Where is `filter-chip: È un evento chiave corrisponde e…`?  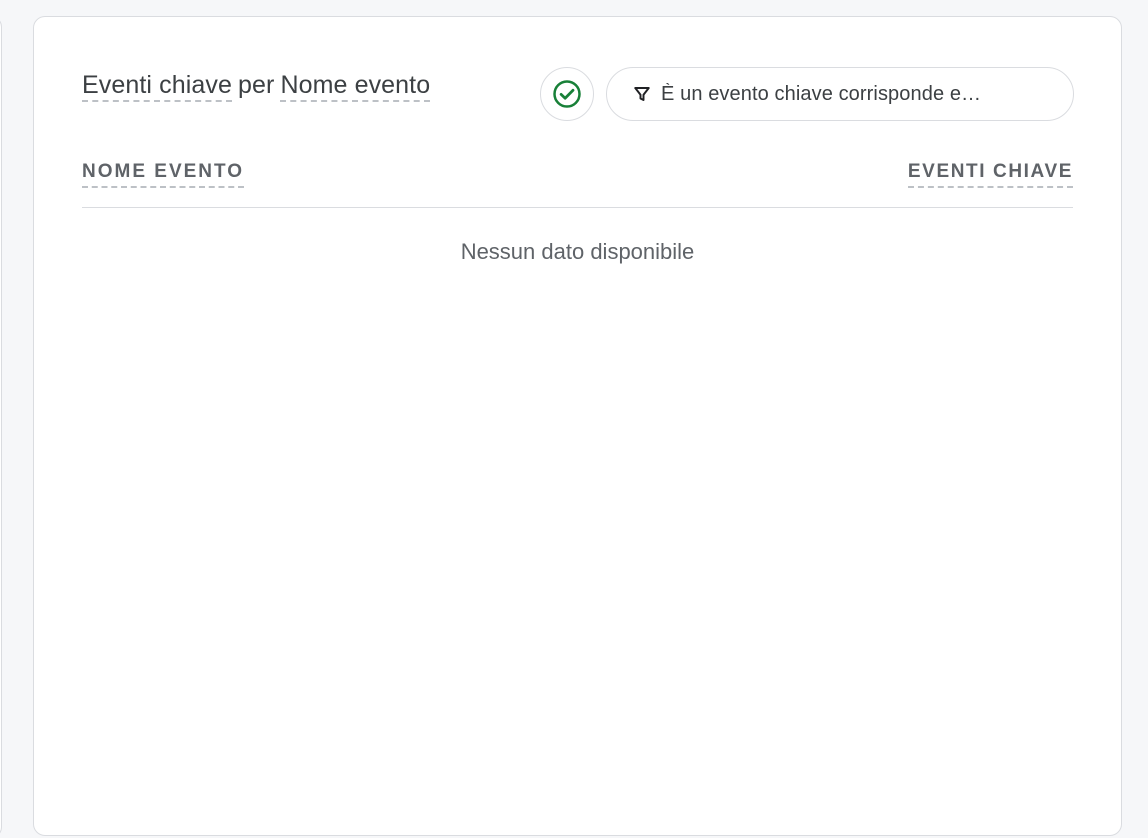 filter-chip: È un evento chiave corrisponde e… is located at coordinates (840, 94).